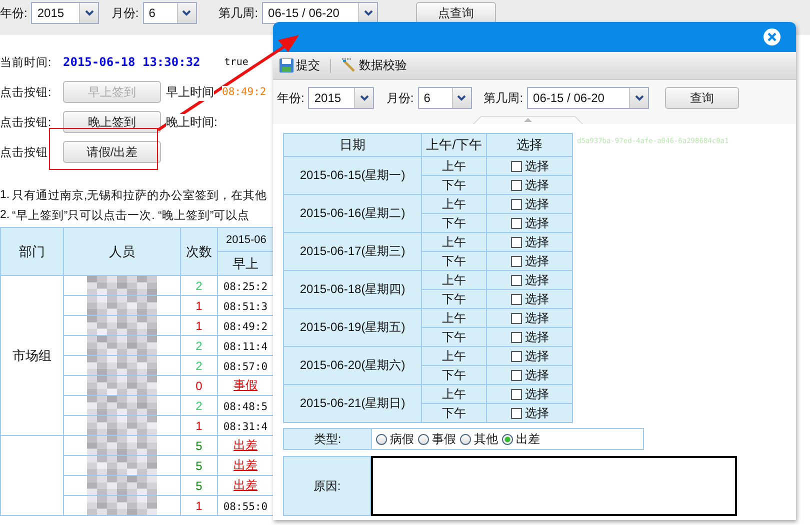 This screenshot has width=810, height=525. What do you see at coordinates (444, 439) in the screenshot?
I see `radio-label: 事假` at bounding box center [444, 439].